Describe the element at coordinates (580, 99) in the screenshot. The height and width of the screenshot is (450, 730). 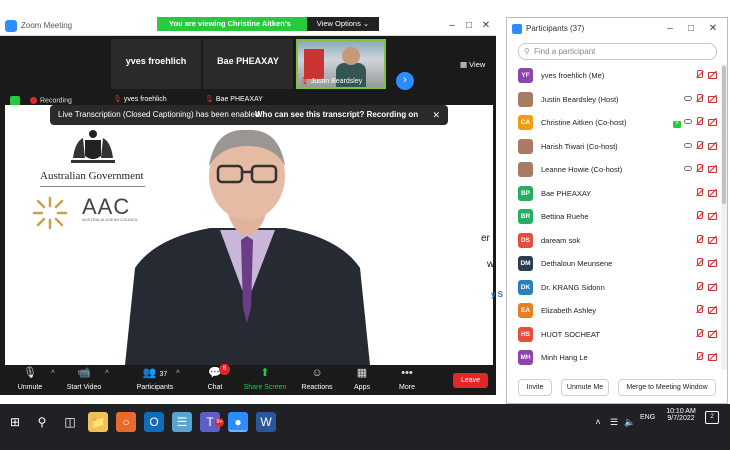
I see `participant-name: Justin Beardsley (Host)` at that location.